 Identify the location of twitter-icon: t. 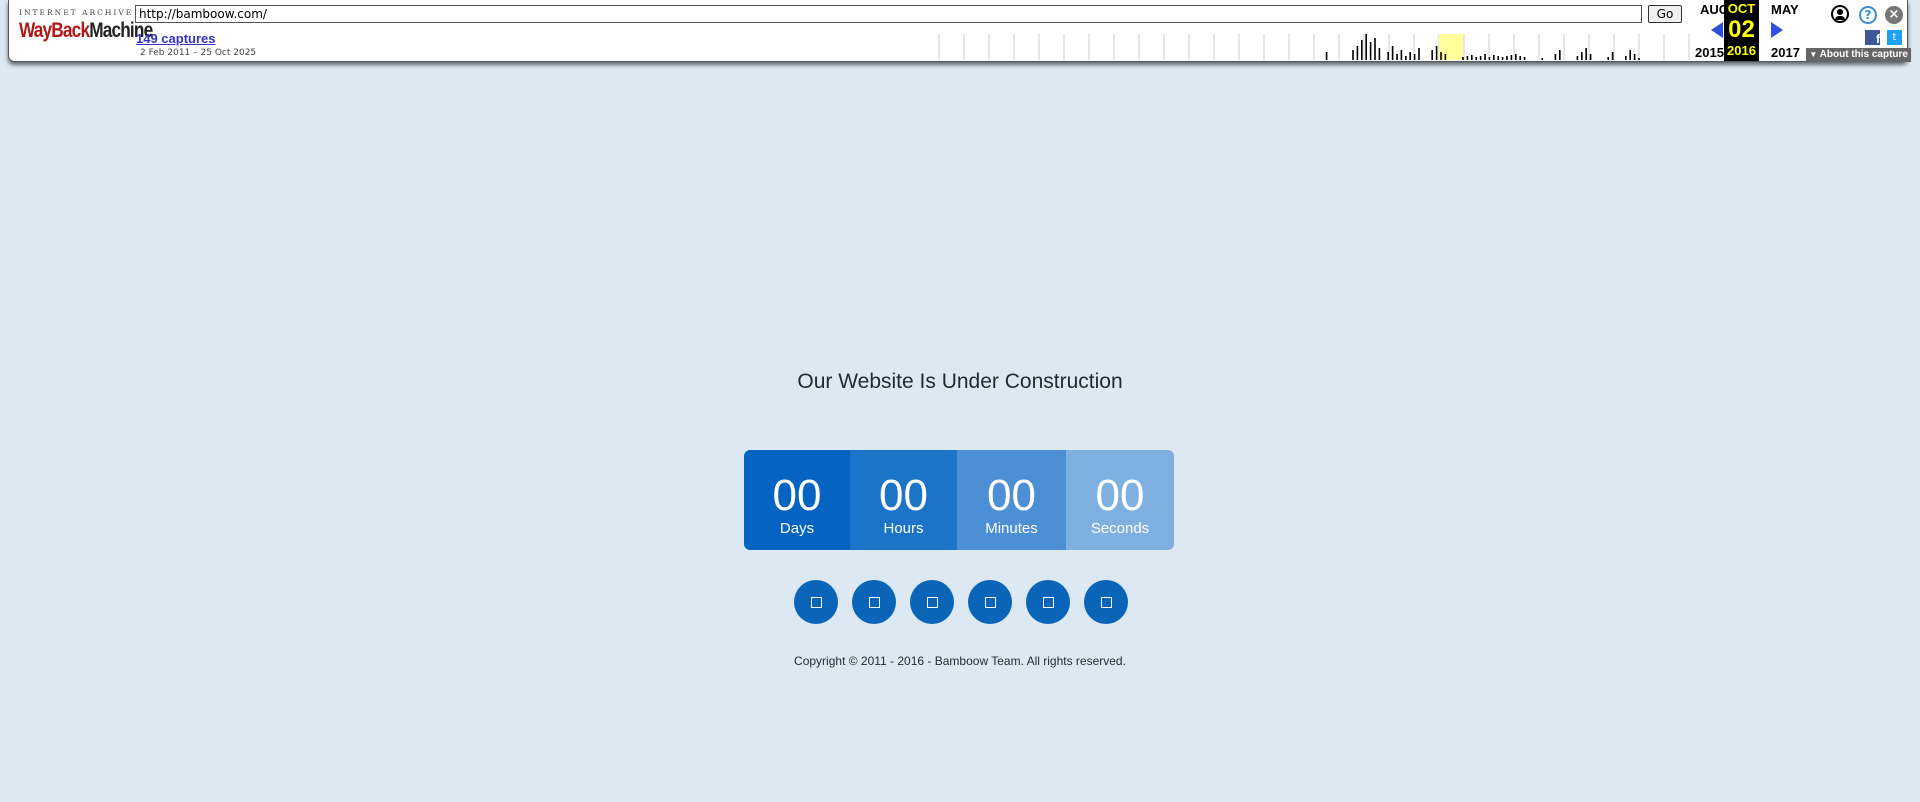
(1894, 37).